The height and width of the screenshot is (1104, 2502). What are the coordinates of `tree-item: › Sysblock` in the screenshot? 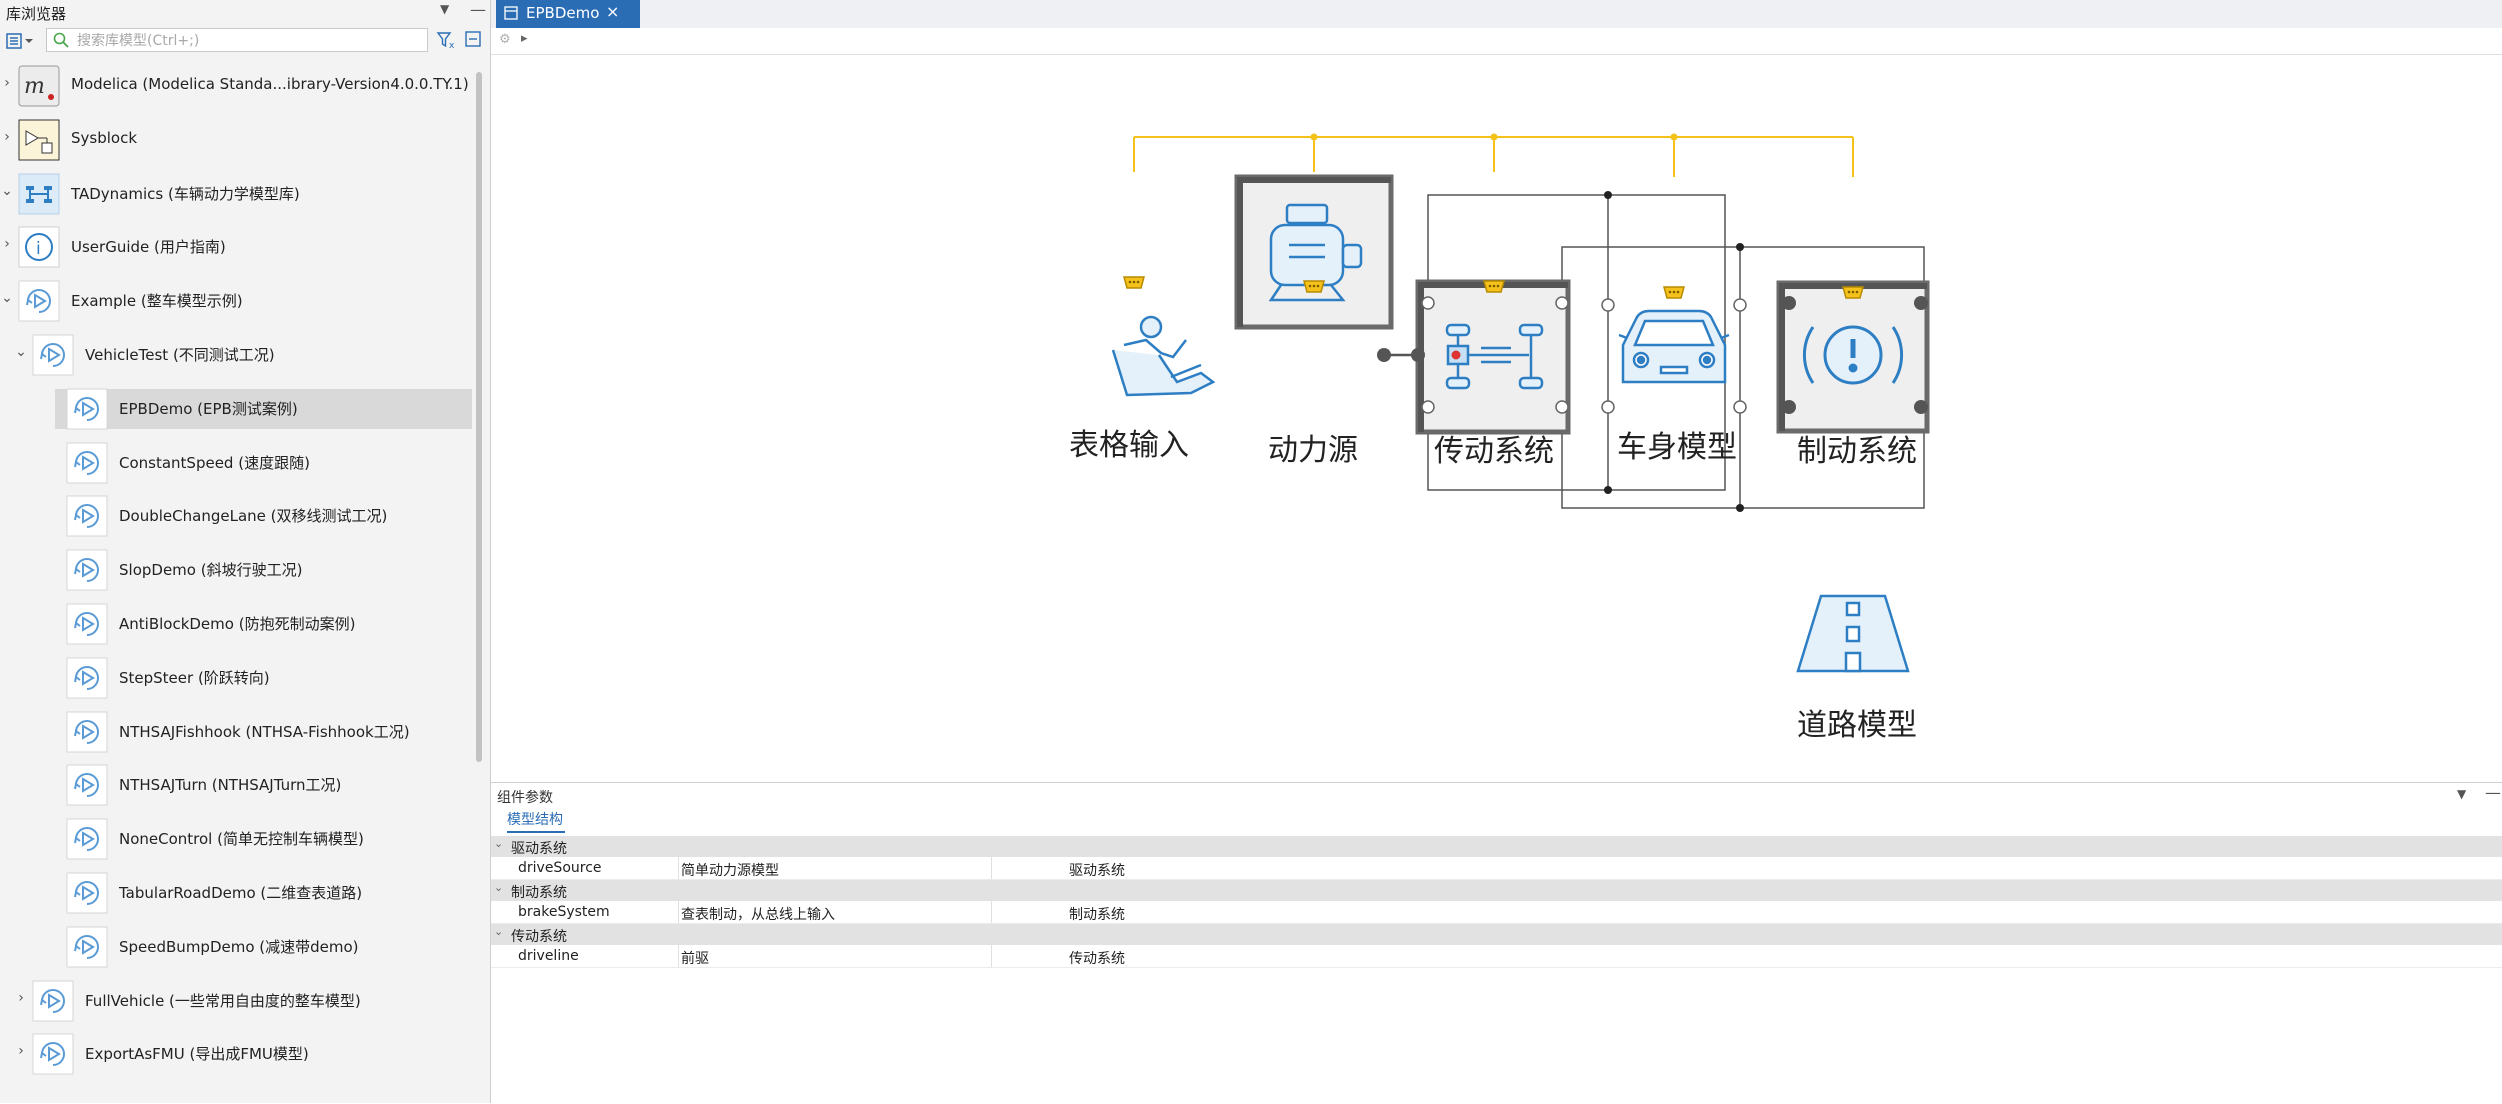 It's located at (236, 140).